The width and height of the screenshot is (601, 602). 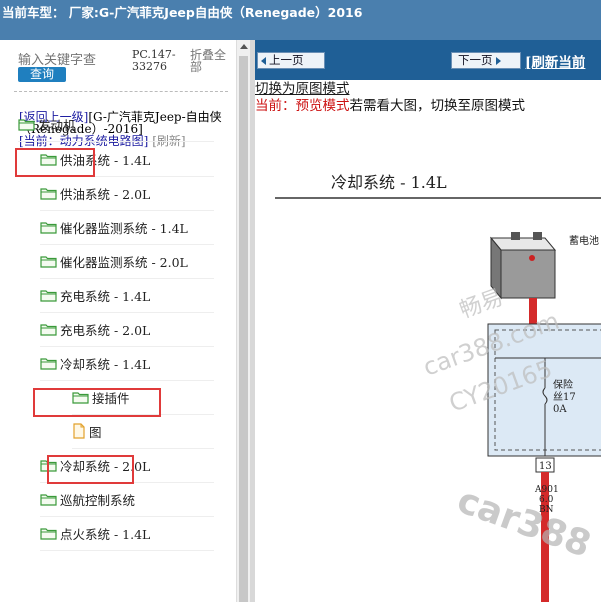 I want to click on tree-item: 点火系统 - 1.4L, so click(x=127, y=533).